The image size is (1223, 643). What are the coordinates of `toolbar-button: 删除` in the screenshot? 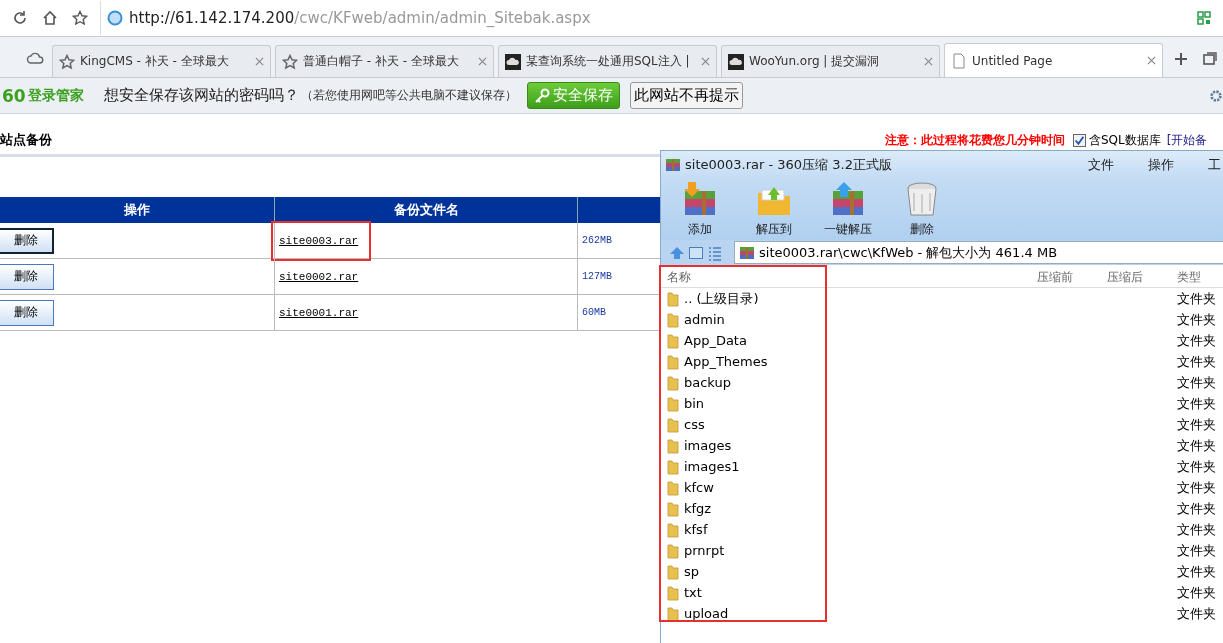 It's located at (922, 209).